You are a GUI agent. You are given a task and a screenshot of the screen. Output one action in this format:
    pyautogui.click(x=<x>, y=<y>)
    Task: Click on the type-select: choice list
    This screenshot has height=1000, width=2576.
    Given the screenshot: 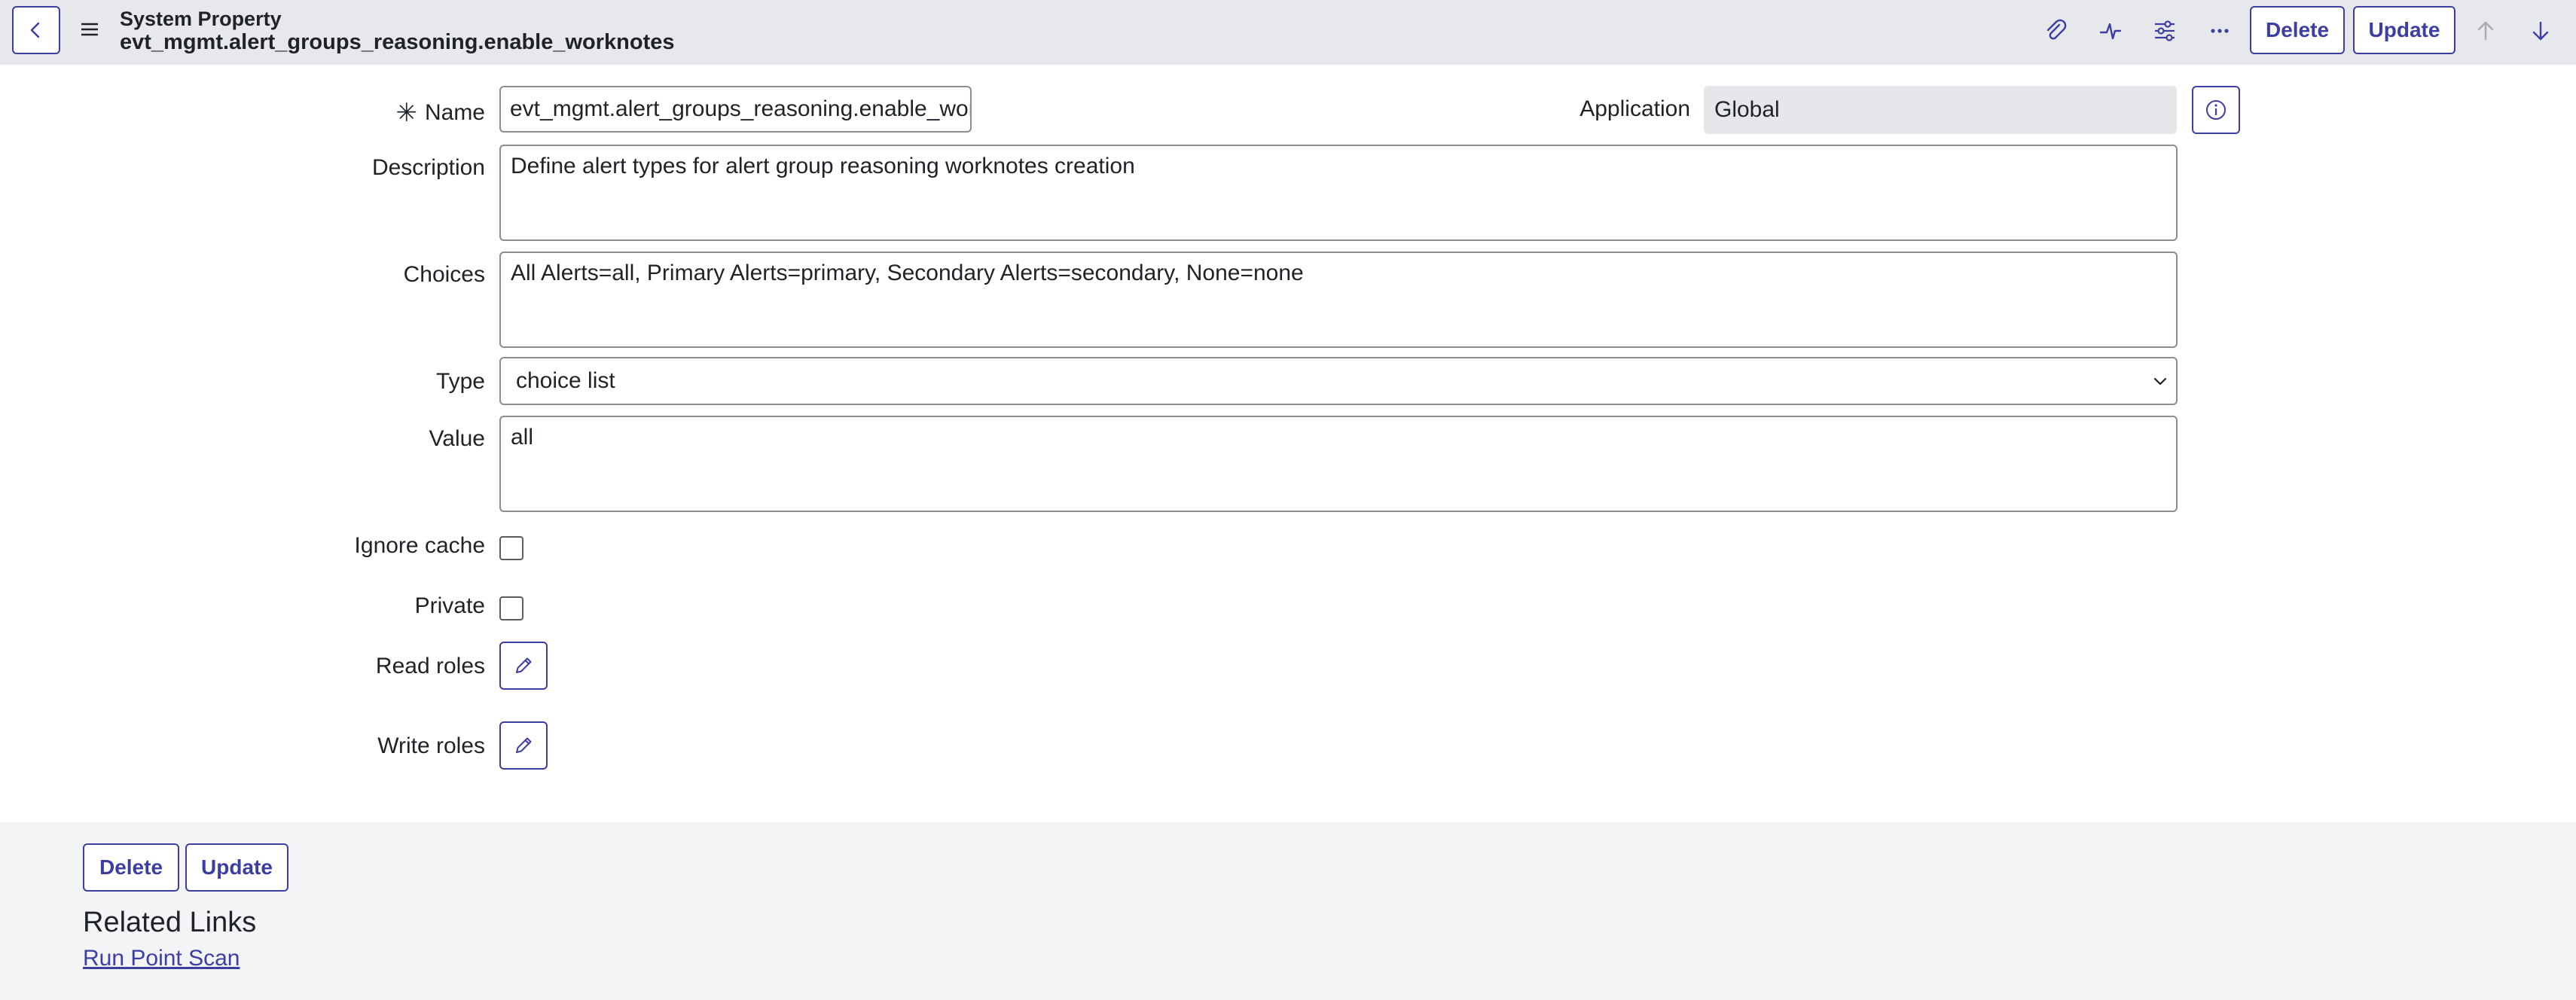 What is the action you would take?
    pyautogui.click(x=1339, y=381)
    